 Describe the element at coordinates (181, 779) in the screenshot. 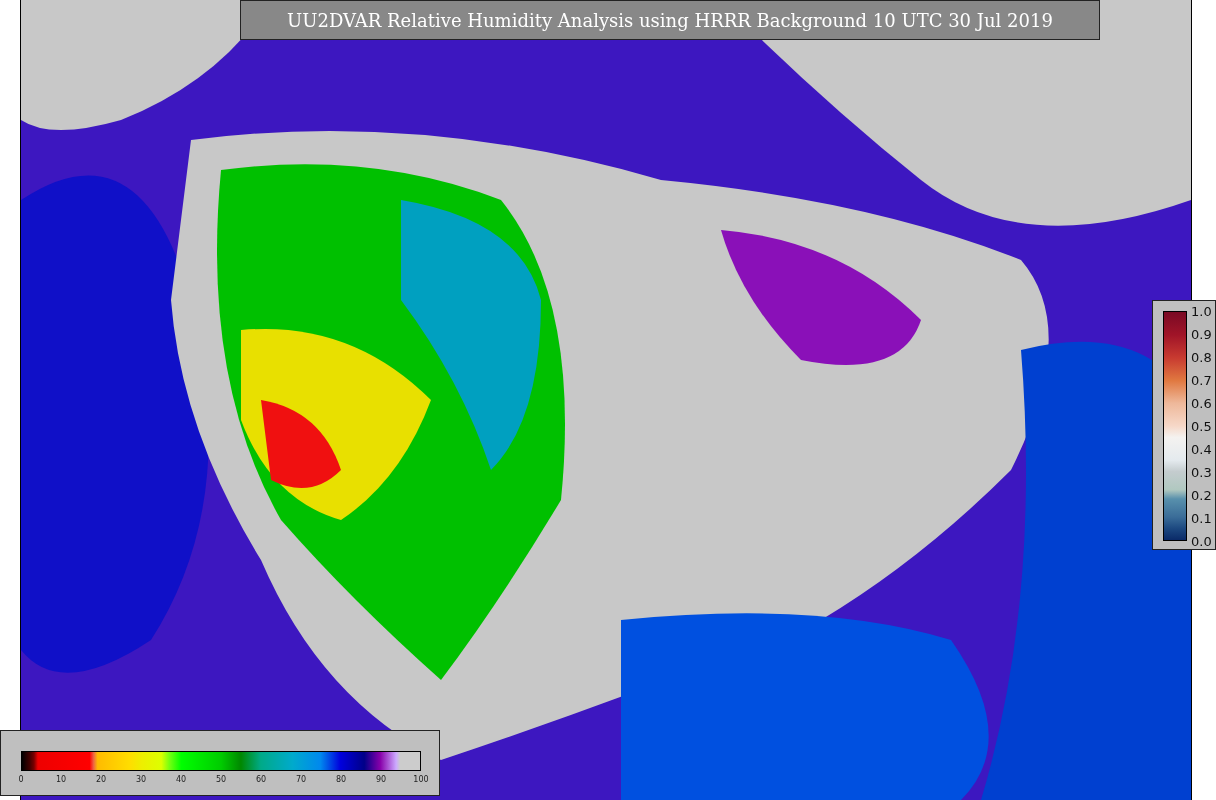

I see `tick-label: 40` at that location.